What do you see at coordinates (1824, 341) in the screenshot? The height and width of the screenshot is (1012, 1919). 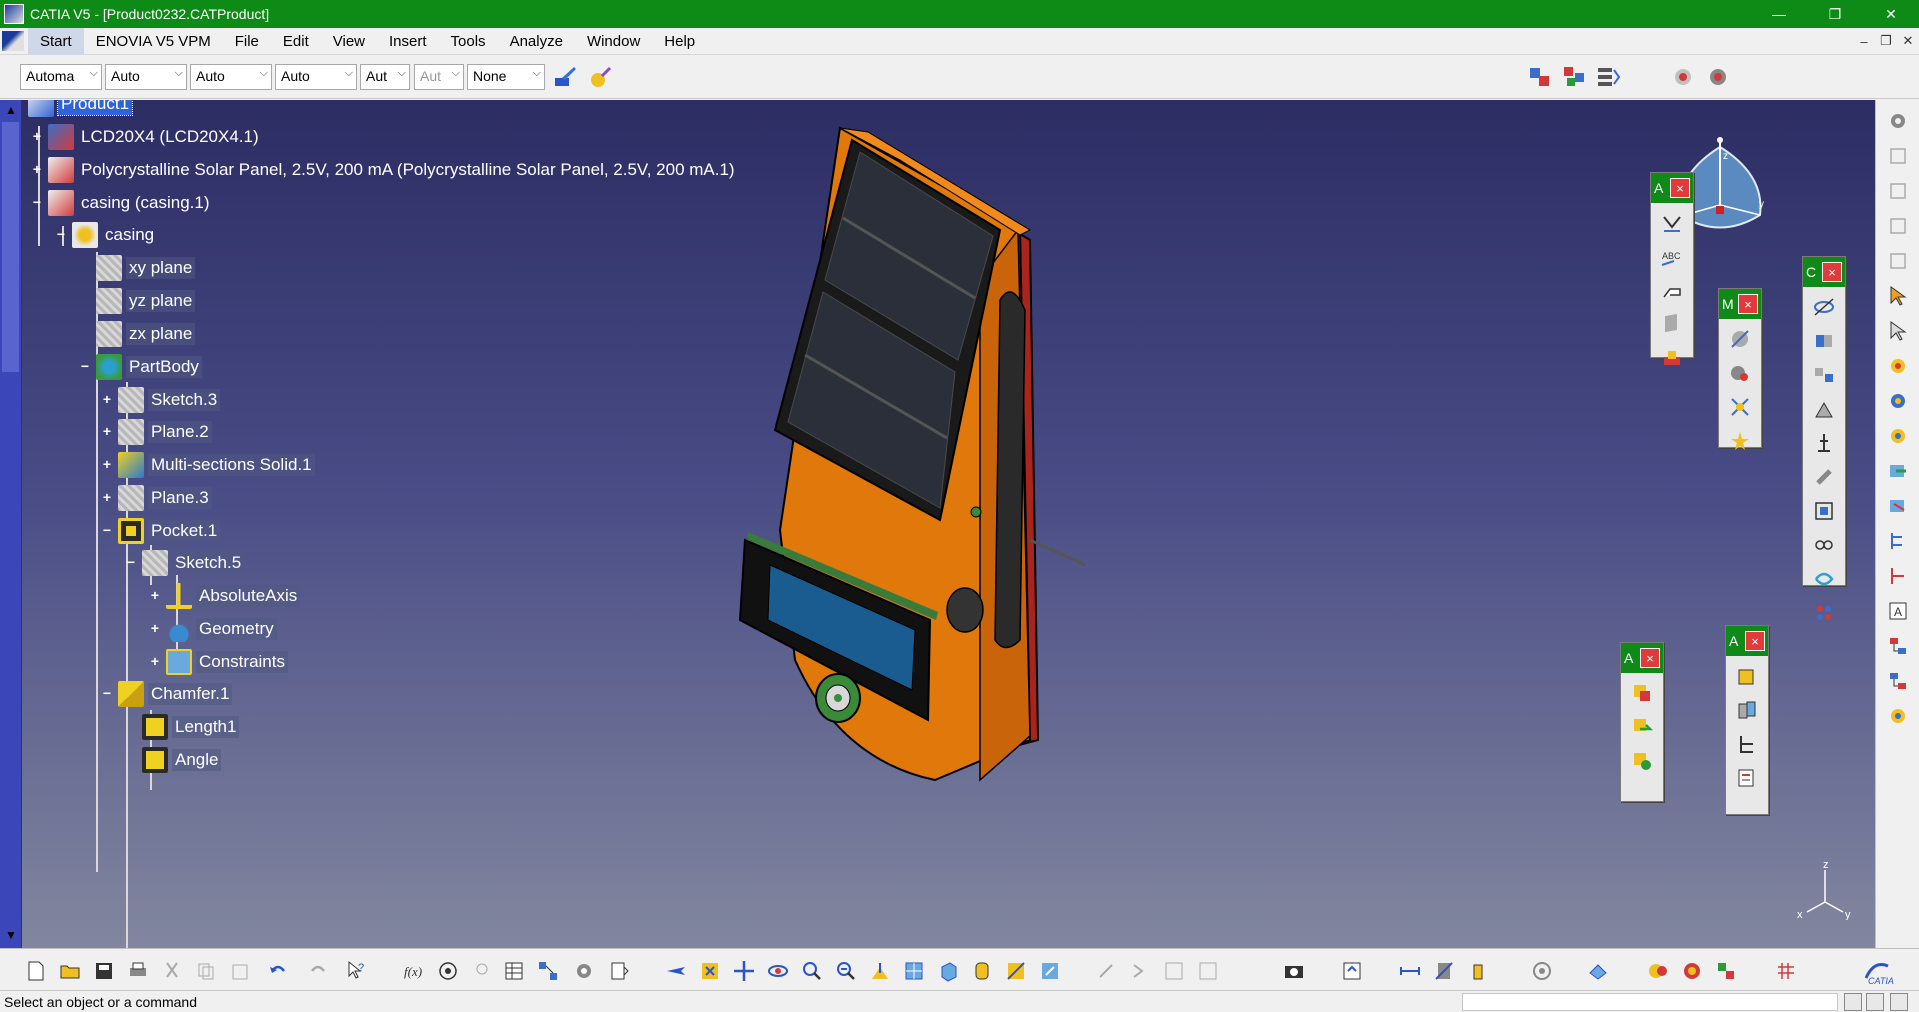 I see `contact-constraint-icon` at bounding box center [1824, 341].